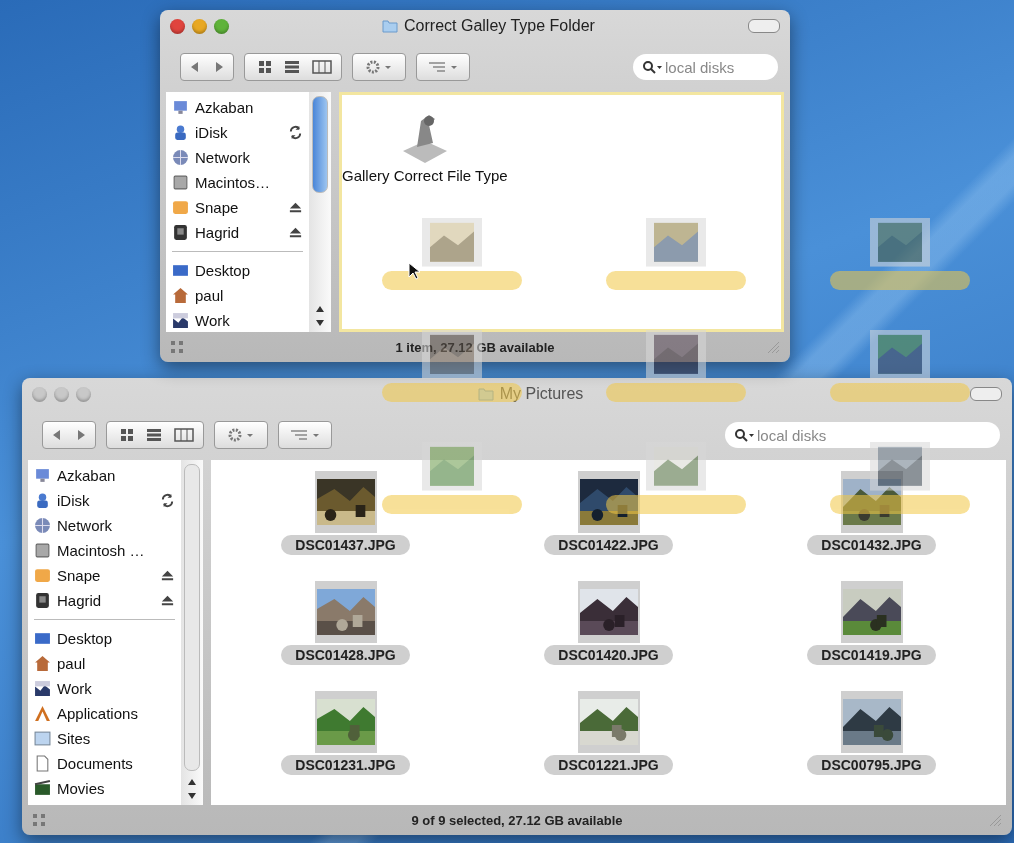 Image resolution: width=1014 pixels, height=843 pixels. Describe the element at coordinates (79, 575) in the screenshot. I see `sidebar-label: Snape` at that location.